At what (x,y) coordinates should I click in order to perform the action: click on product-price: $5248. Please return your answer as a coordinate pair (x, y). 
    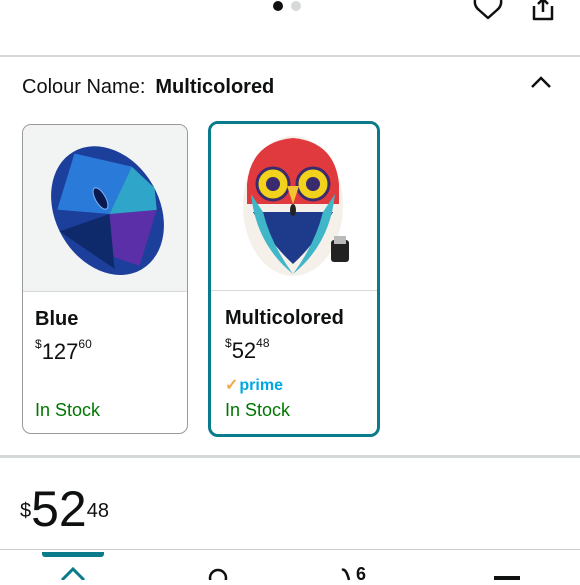
    Looking at the image, I should click on (64, 509).